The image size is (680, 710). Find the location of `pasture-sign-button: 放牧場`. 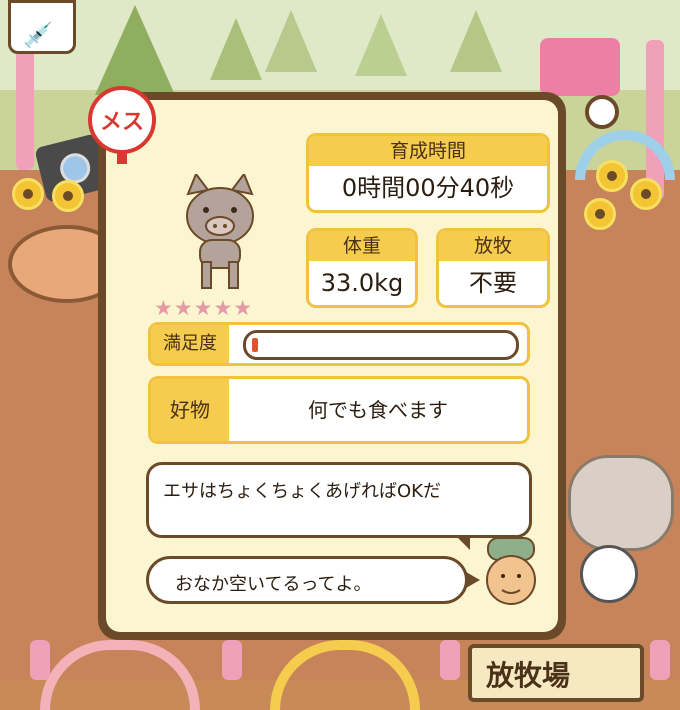

pasture-sign-button: 放牧場 is located at coordinates (556, 673).